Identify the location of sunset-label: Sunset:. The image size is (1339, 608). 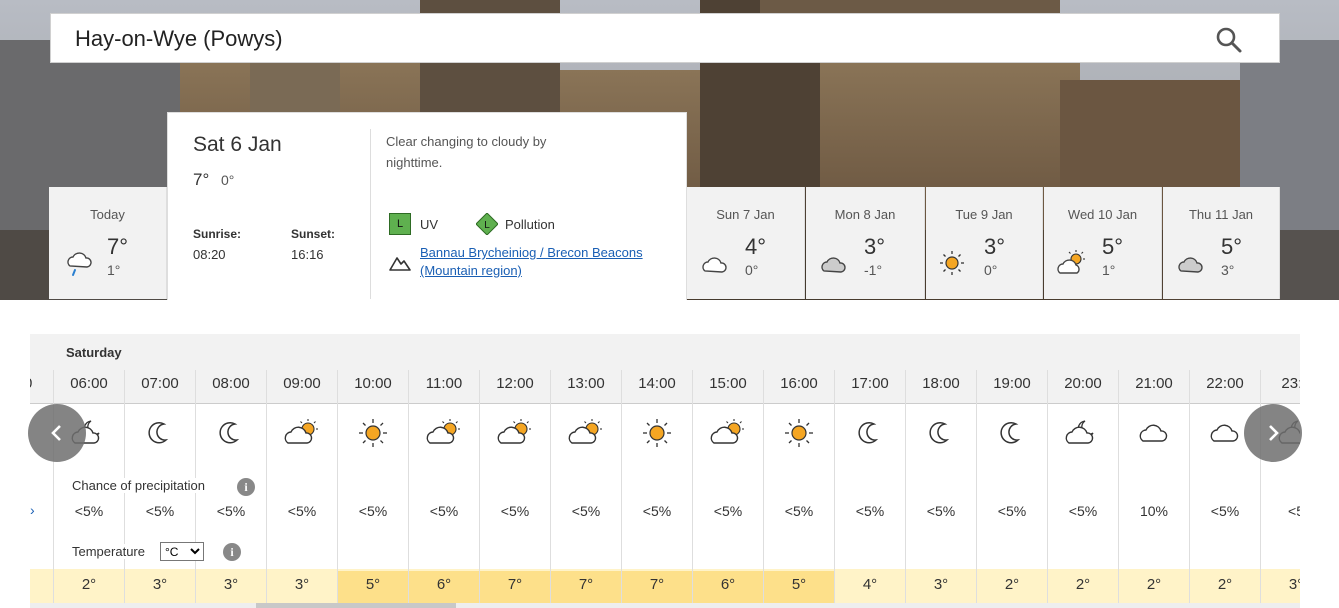
(313, 234).